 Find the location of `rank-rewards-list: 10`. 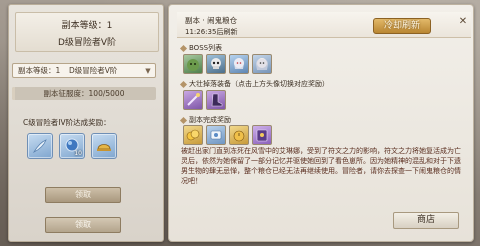

rank-rewards-list: 10 is located at coordinates (72, 146).